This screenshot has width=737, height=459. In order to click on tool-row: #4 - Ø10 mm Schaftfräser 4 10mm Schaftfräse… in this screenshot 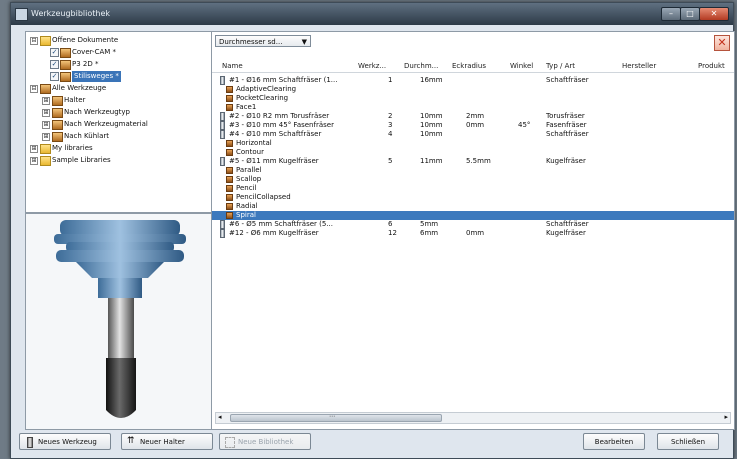, I will do `click(473, 134)`.